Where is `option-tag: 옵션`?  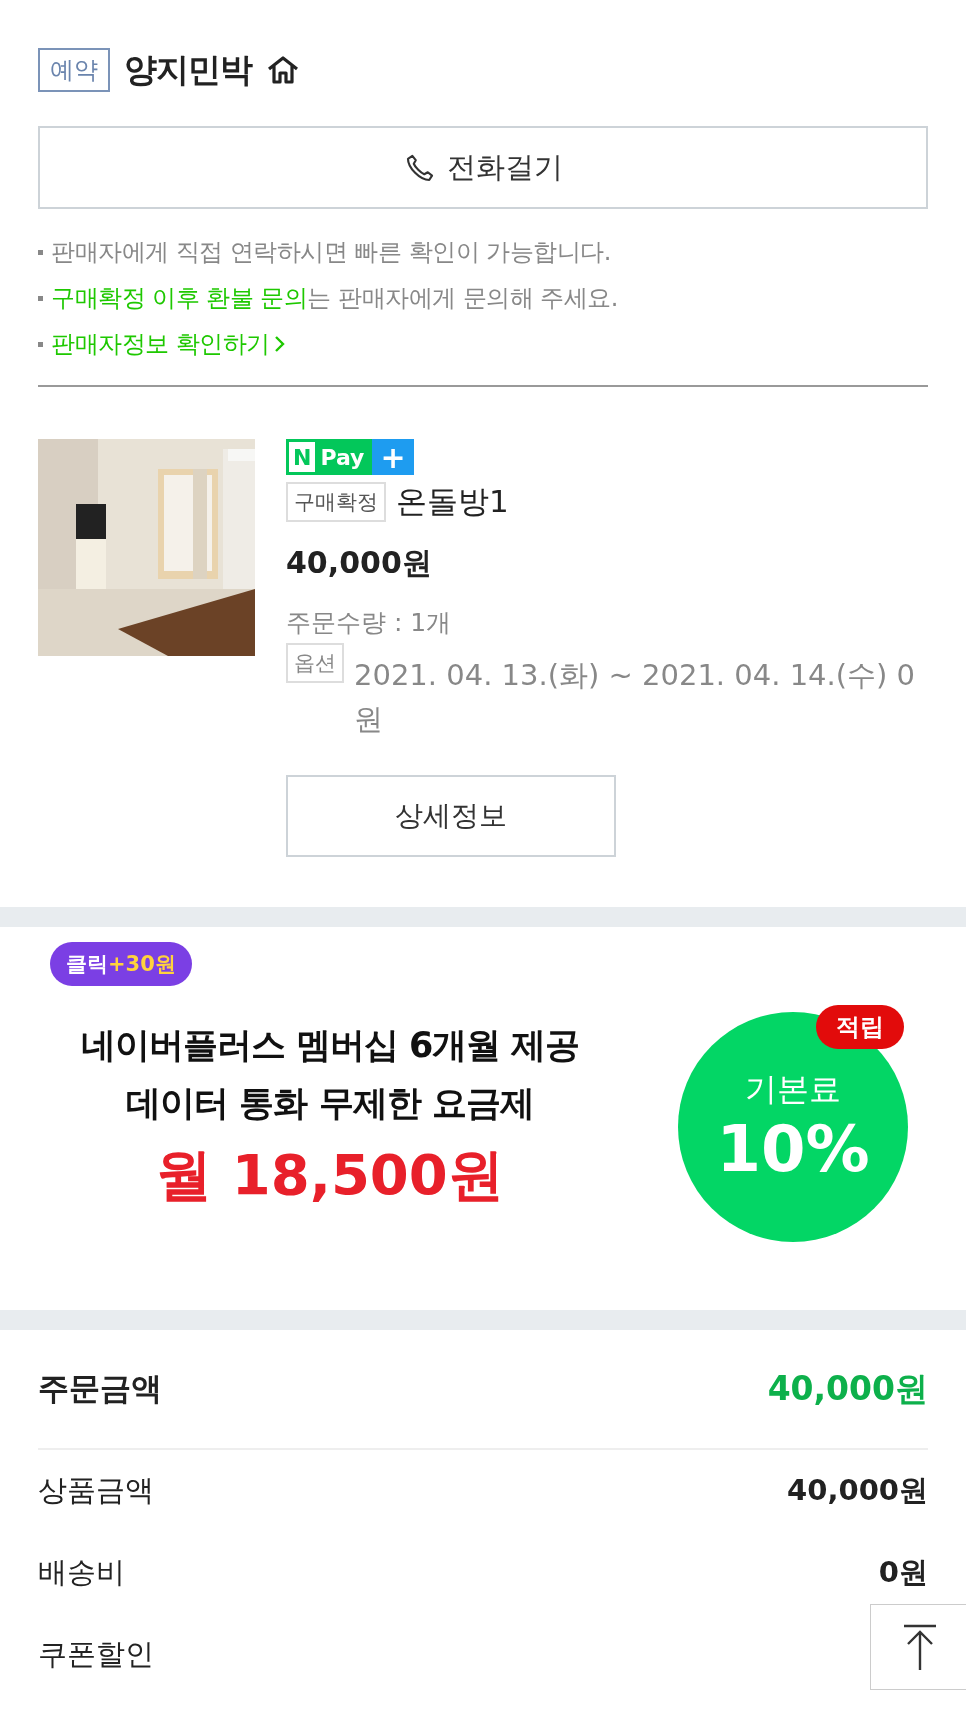 option-tag: 옵션 is located at coordinates (315, 663).